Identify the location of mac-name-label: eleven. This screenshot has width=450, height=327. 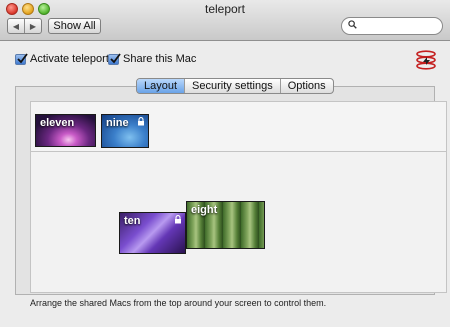
(57, 123).